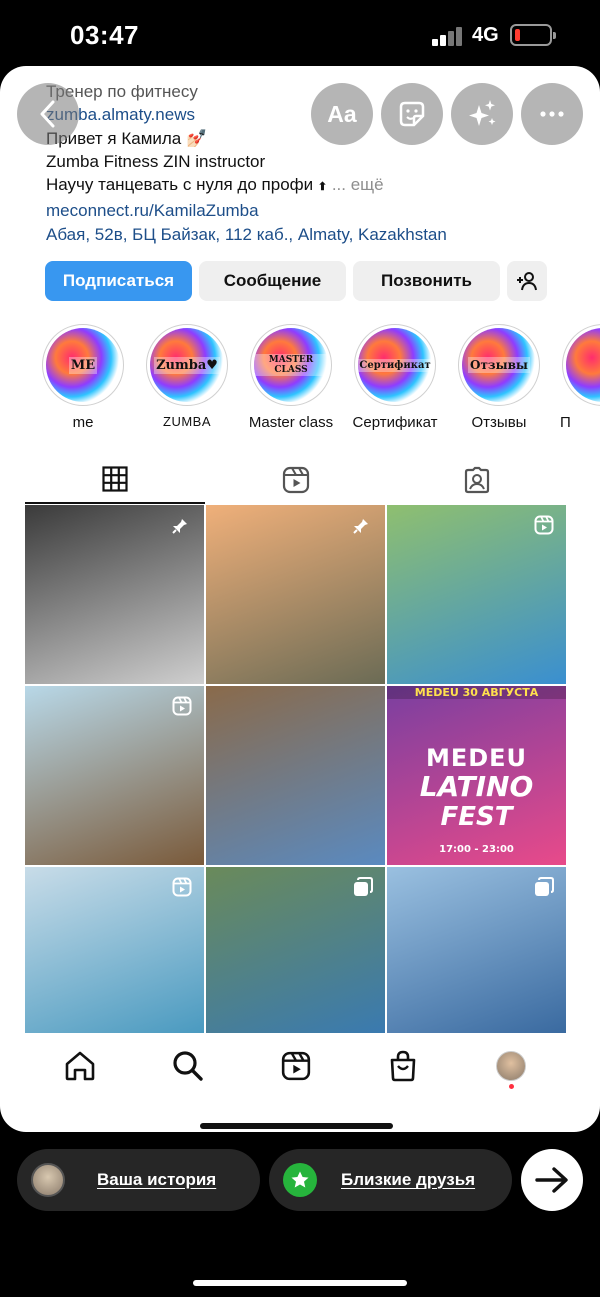 The image size is (600, 1297). I want to click on highlight-label: Отзывы, so click(499, 422).